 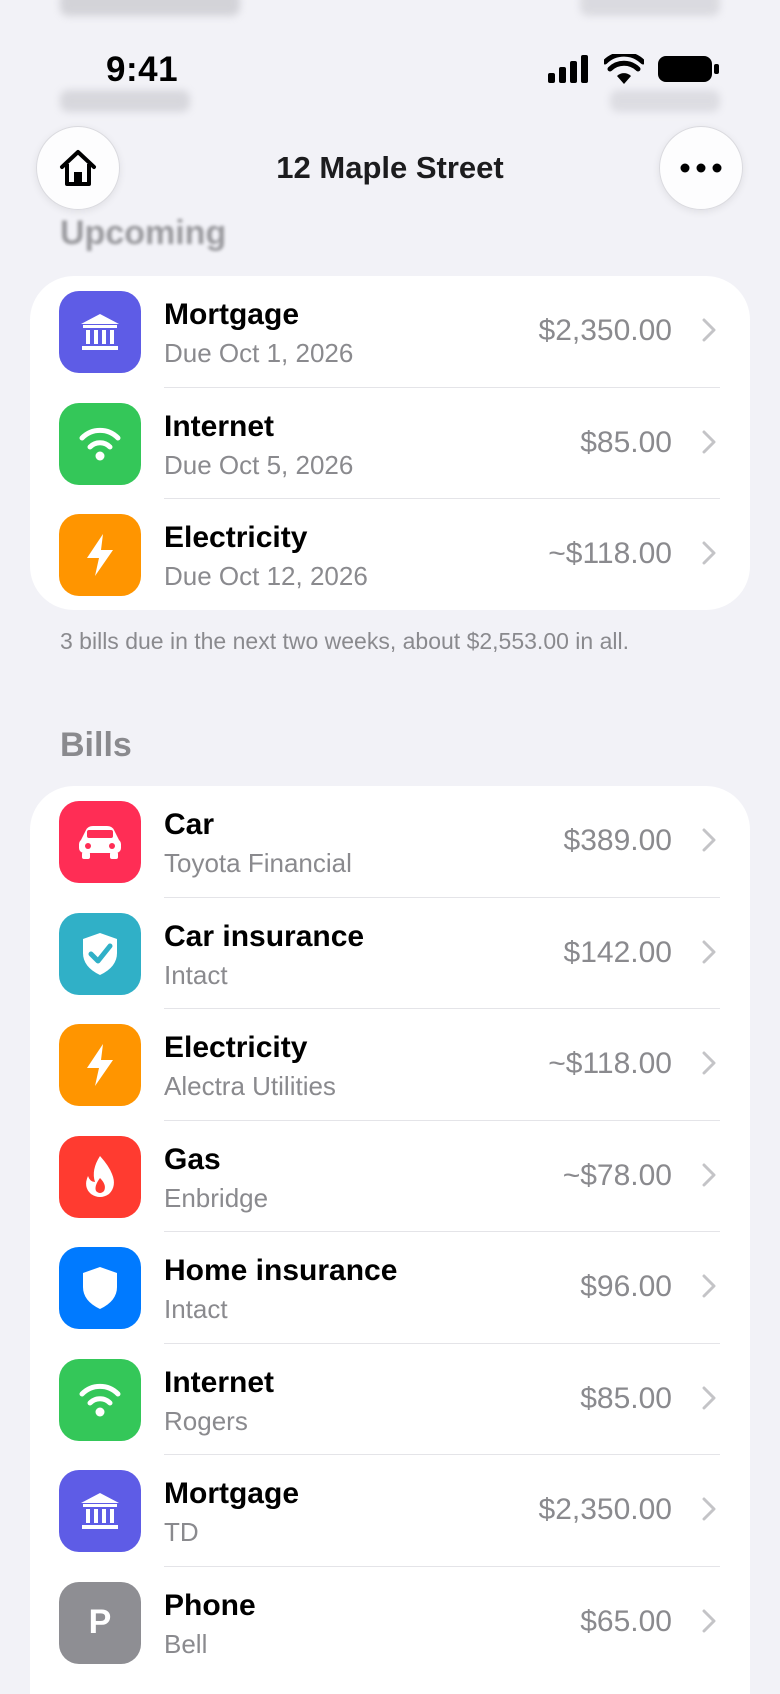 I want to click on icon-letter: P, so click(x=100, y=1622).